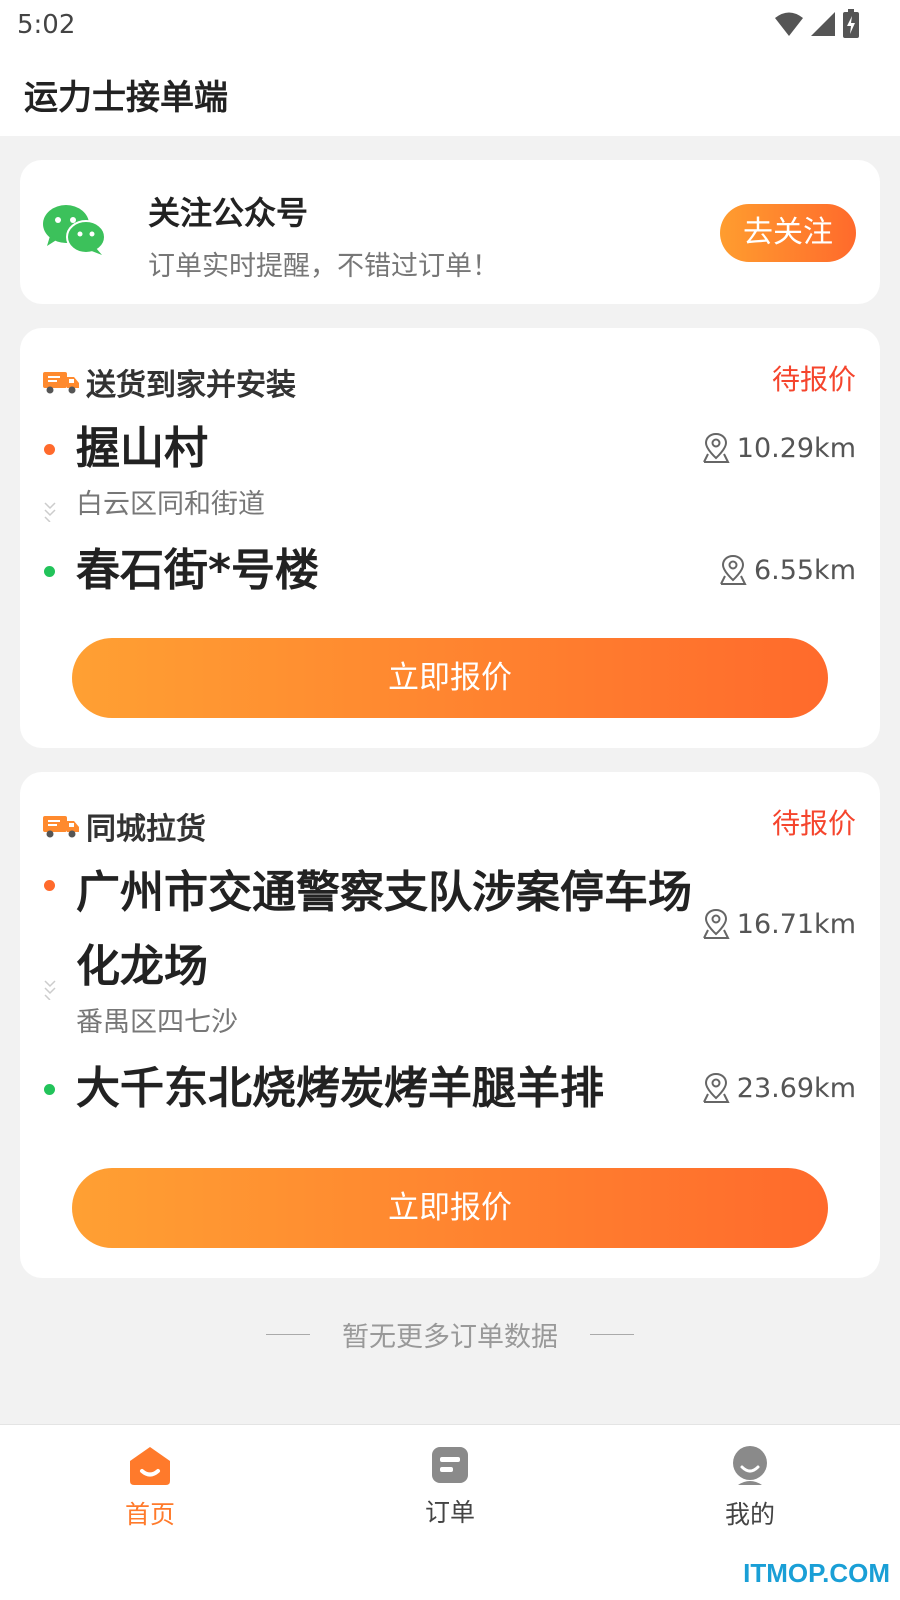 This screenshot has height=1600, width=900. I want to click on dropoff-distance: 23.69km, so click(778, 1088).